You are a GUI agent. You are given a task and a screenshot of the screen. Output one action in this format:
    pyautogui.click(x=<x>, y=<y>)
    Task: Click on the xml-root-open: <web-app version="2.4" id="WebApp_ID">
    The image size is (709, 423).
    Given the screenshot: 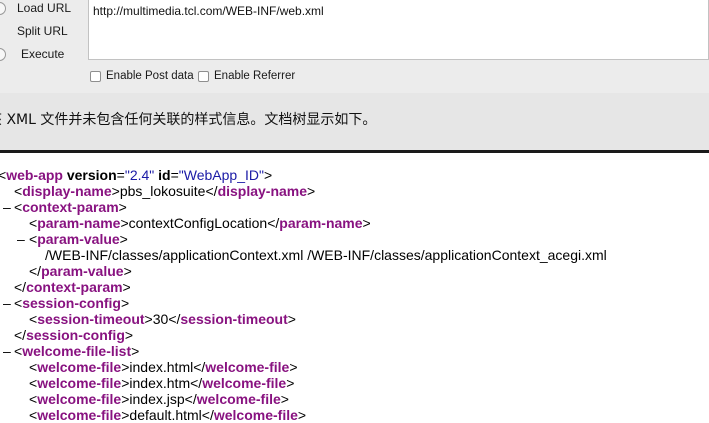 What is the action you would take?
    pyautogui.click(x=136, y=175)
    